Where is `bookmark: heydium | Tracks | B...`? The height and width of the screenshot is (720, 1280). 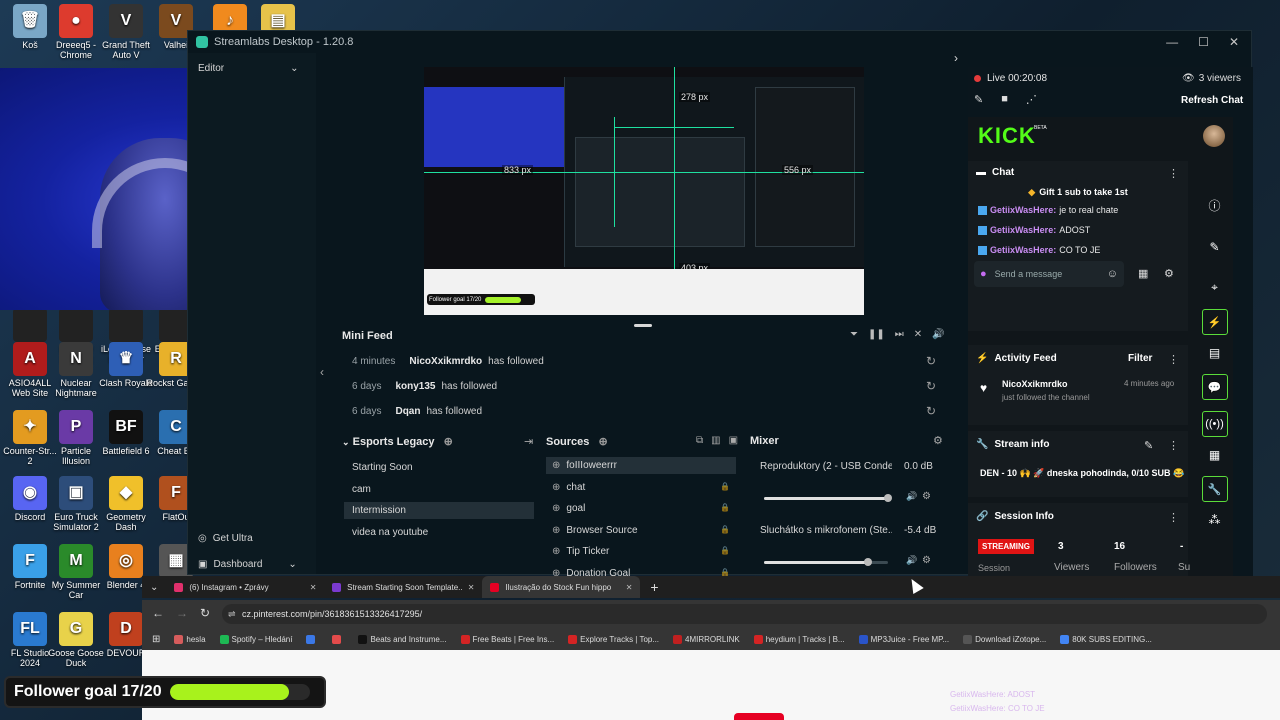 bookmark: heydium | Tracks | B... is located at coordinates (799, 639).